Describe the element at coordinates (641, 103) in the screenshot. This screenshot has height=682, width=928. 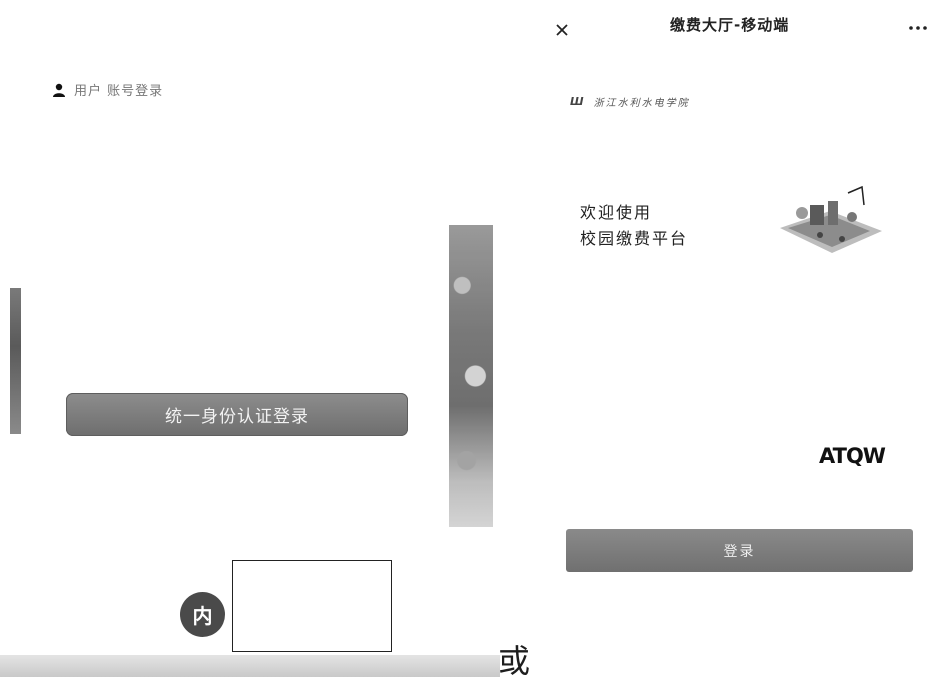
I see `school-name: 浙江水利水电学院` at that location.